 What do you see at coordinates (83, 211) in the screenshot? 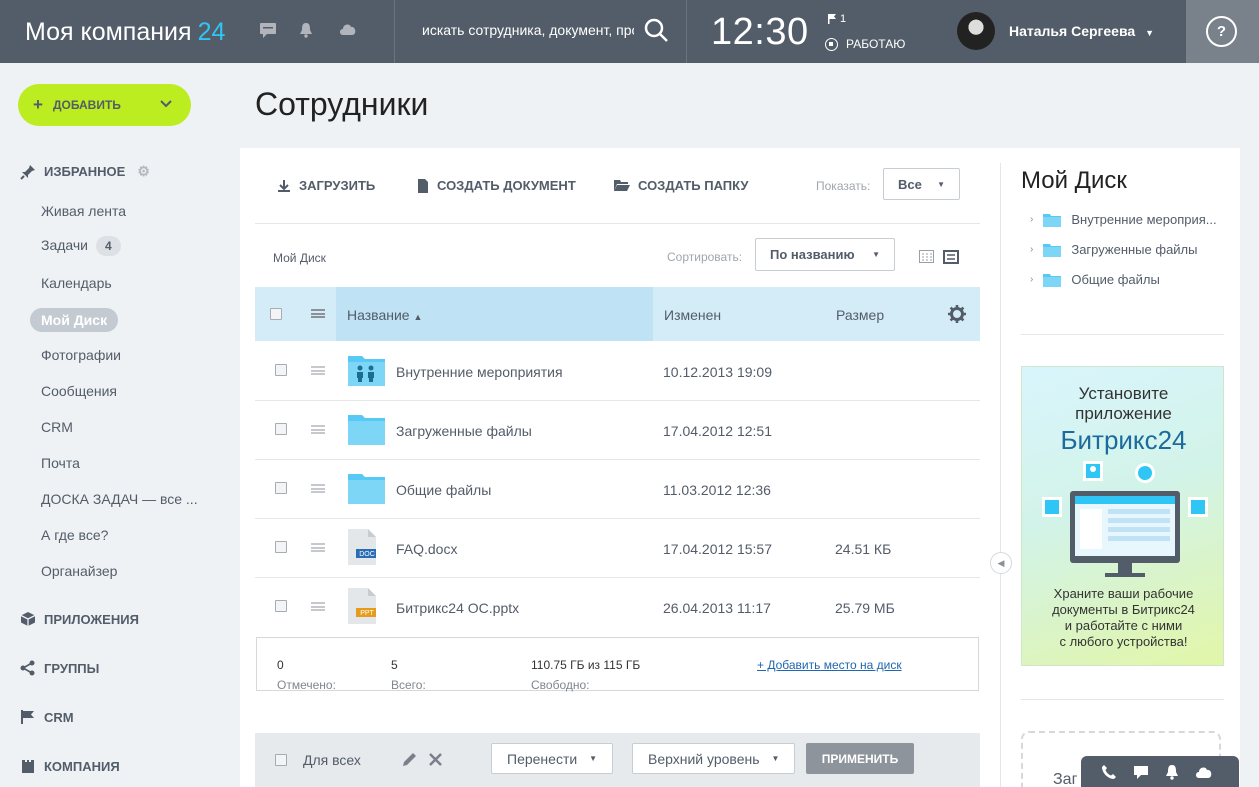
I see `sidebar-item-feed: Живая лента` at bounding box center [83, 211].